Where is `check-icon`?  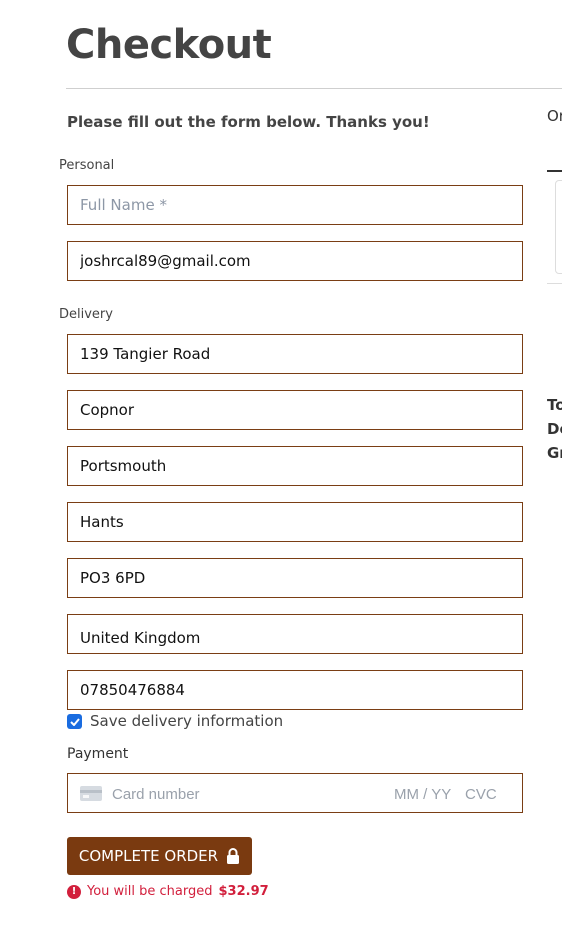 check-icon is located at coordinates (74, 721).